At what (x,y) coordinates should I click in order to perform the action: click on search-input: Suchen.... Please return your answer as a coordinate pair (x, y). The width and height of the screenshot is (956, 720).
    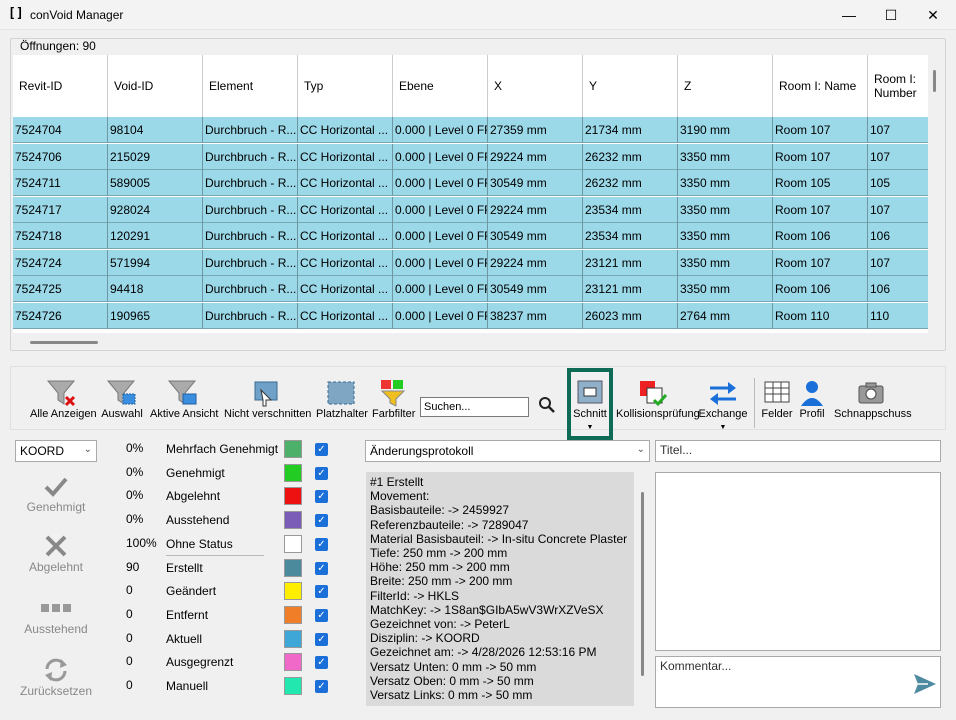
    Looking at the image, I should click on (474, 407).